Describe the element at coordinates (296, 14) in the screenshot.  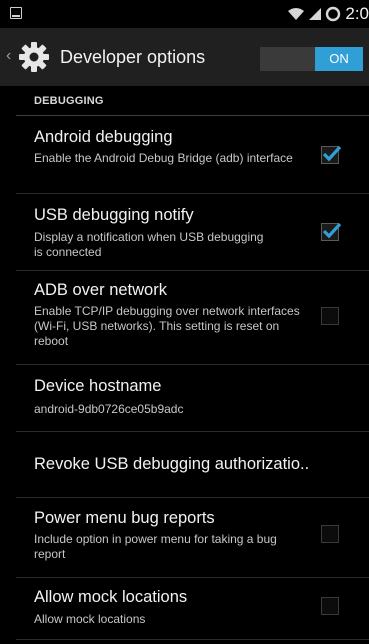
I see `wifi-icon` at that location.